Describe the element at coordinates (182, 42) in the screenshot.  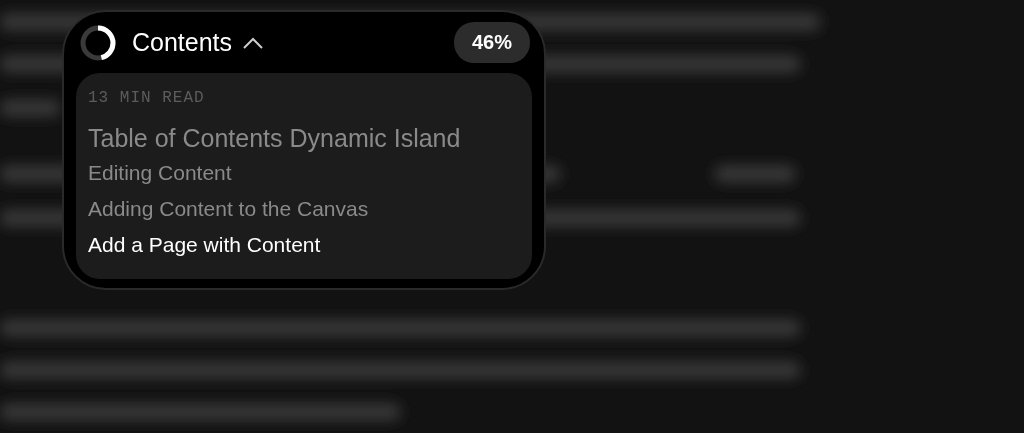
I see `contents-title: Contents` at that location.